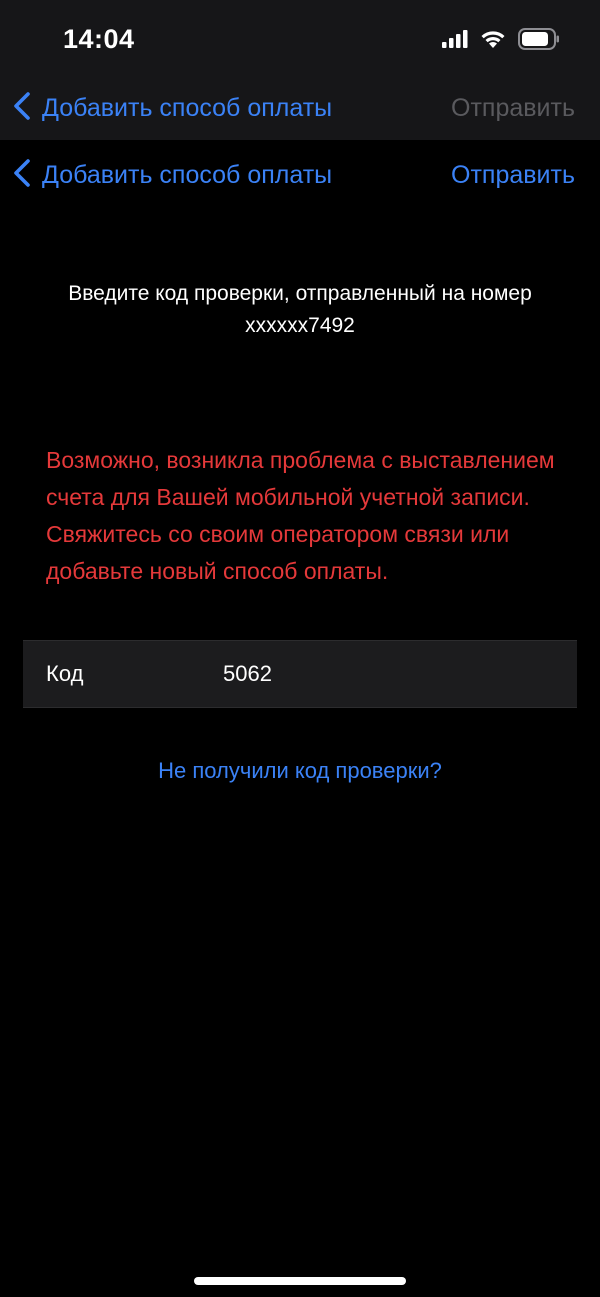 The image size is (600, 1297). What do you see at coordinates (539, 41) in the screenshot?
I see `battery-icon` at bounding box center [539, 41].